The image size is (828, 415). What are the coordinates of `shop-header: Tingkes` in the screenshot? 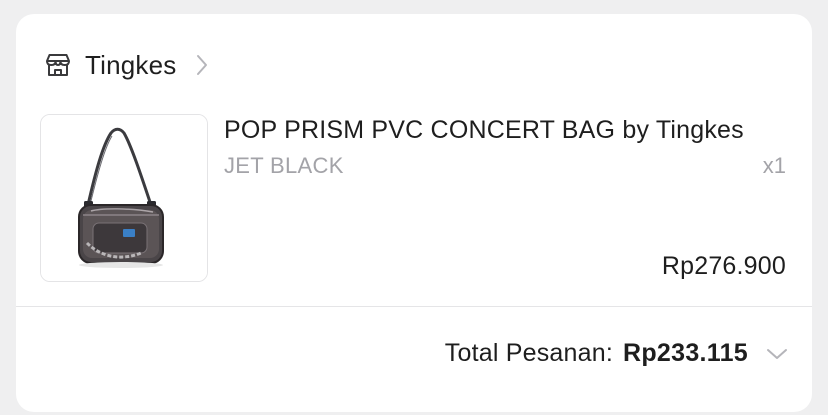 It's located at (127, 65).